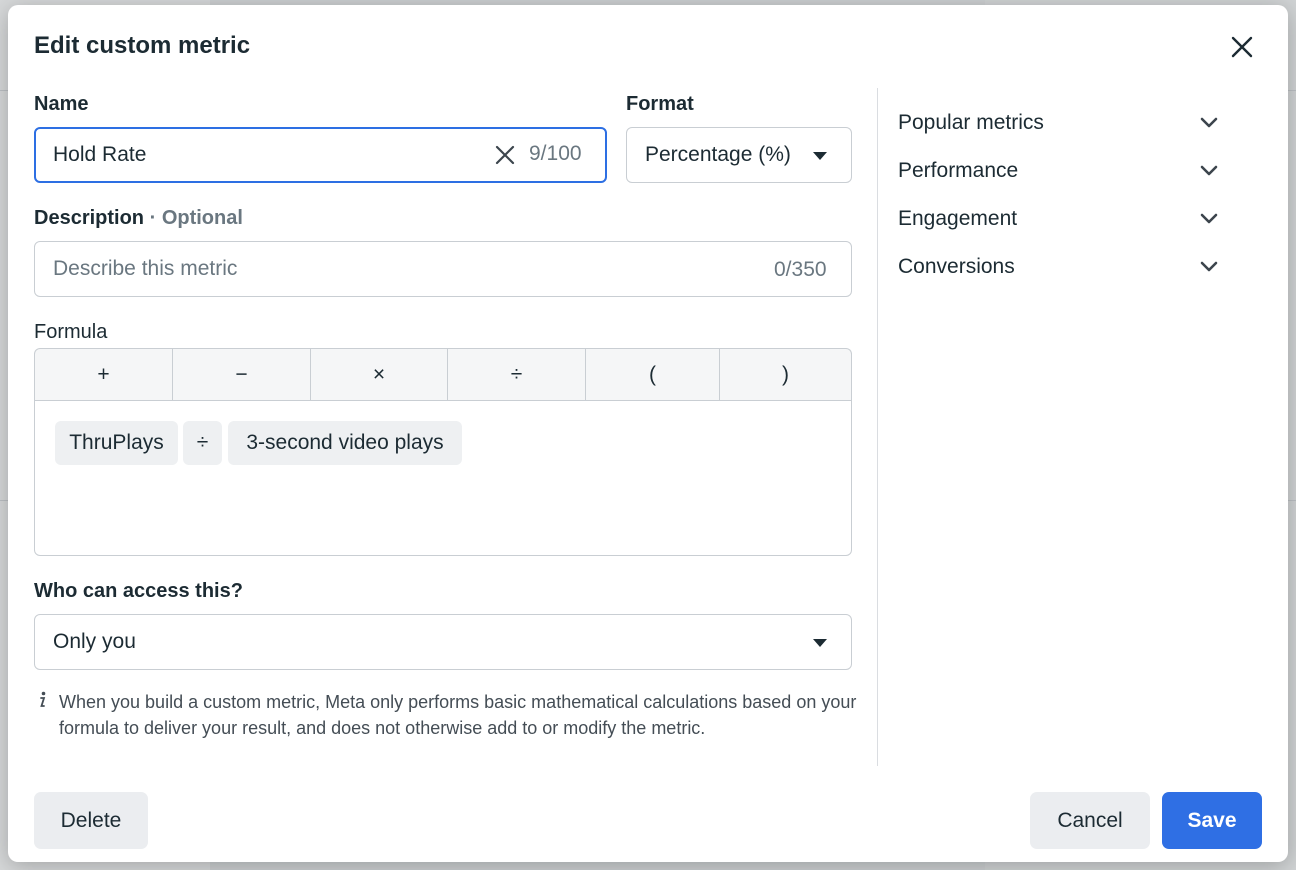  I want to click on close-icon, so click(1242, 47).